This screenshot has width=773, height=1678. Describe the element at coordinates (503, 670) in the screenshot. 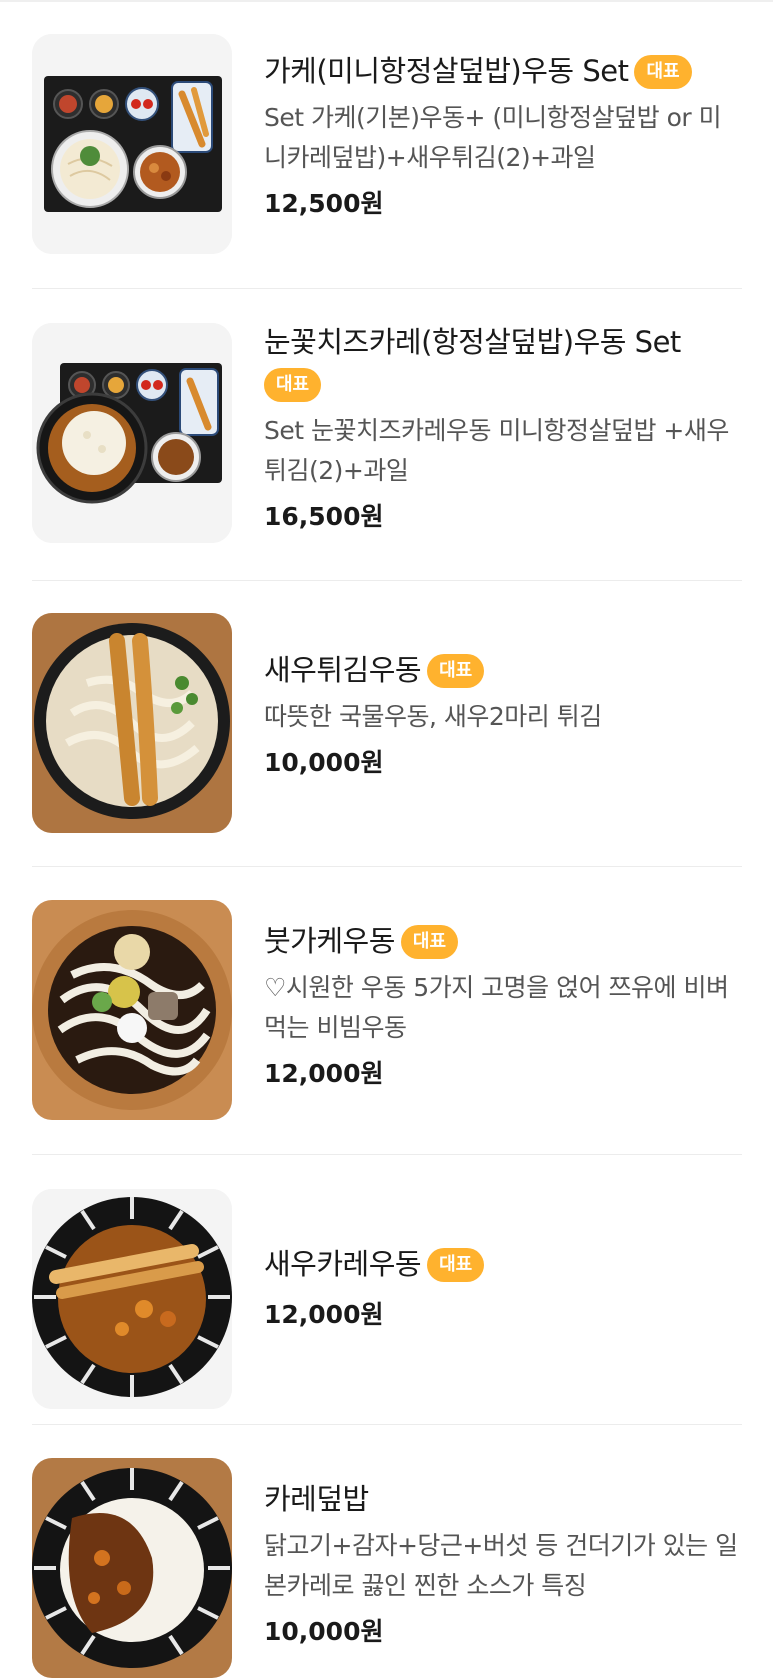

I see `menu-name: 새우튀김우동 대표` at that location.